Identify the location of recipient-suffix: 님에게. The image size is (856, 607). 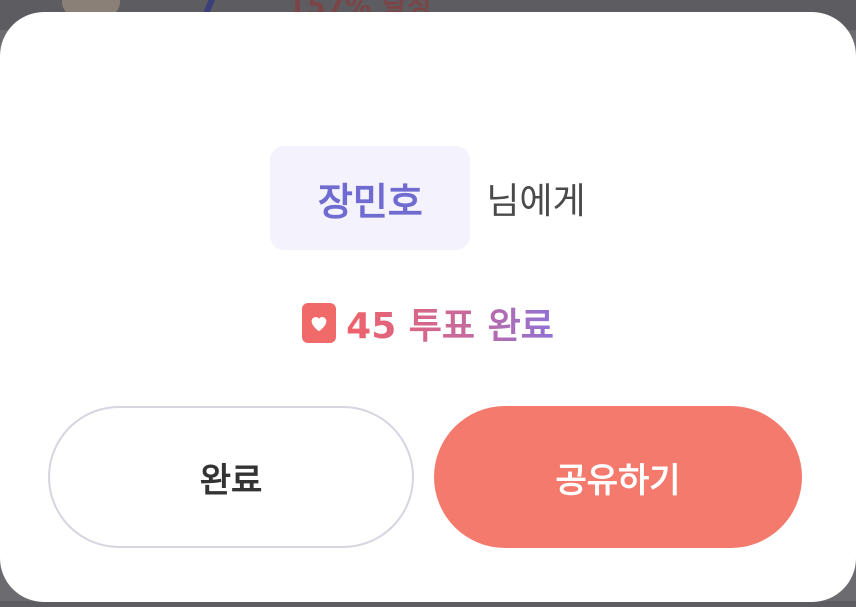
(536, 201).